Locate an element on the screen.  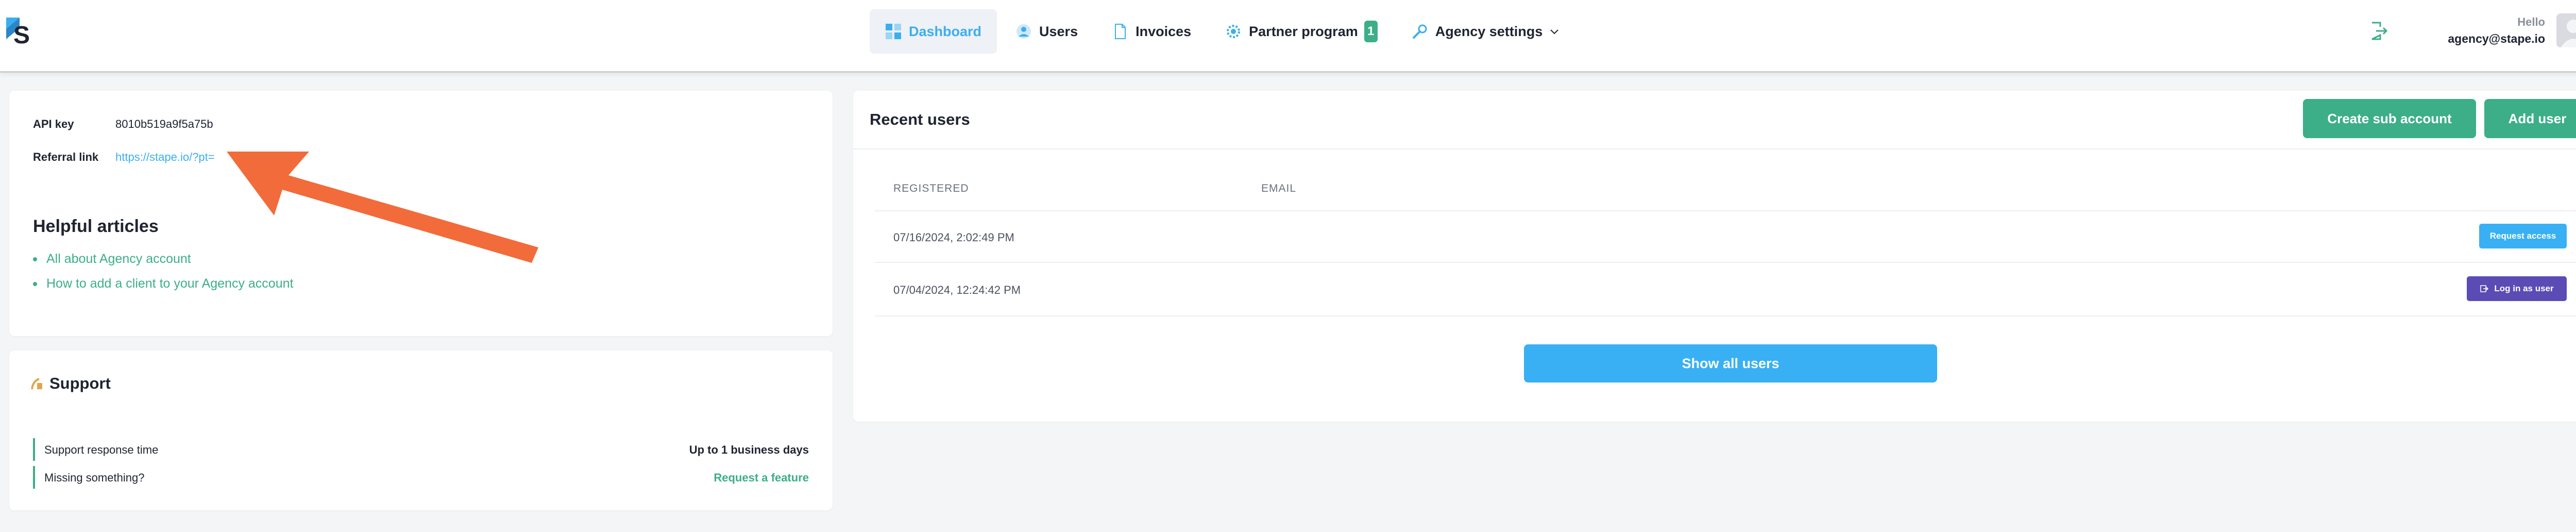
nav-users: Users is located at coordinates (1046, 32).